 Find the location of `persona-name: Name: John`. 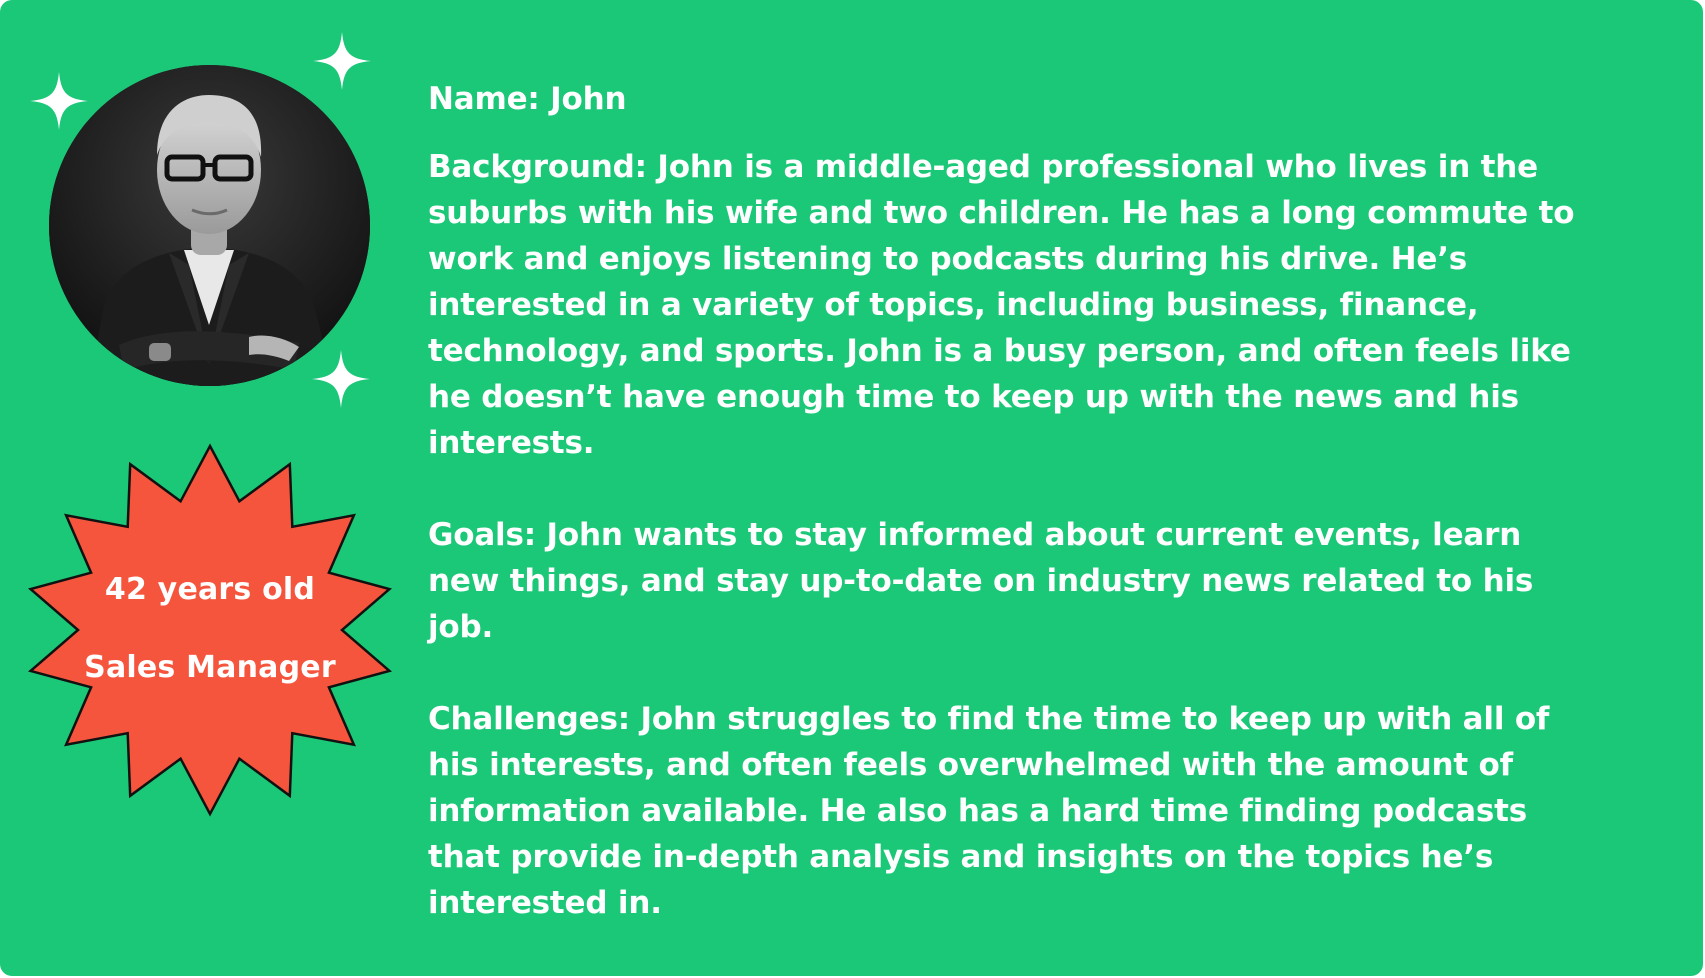

persona-name: Name: John is located at coordinates (527, 99).